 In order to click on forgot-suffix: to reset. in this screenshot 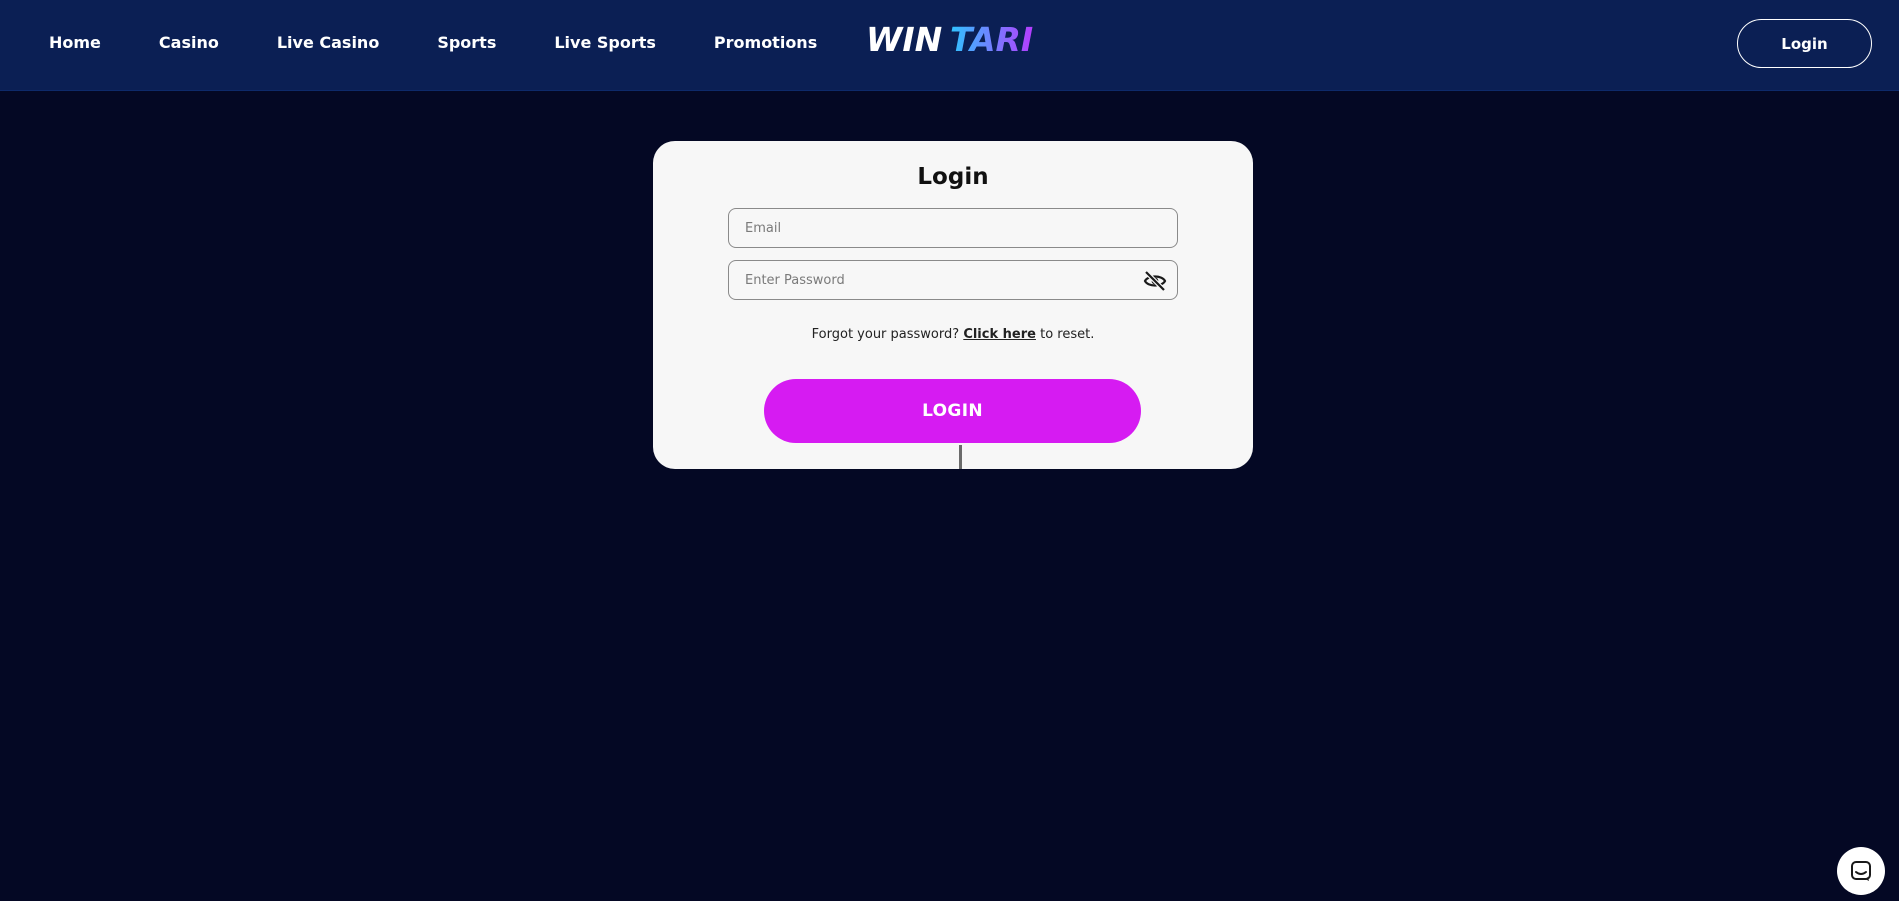, I will do `click(1067, 334)`.